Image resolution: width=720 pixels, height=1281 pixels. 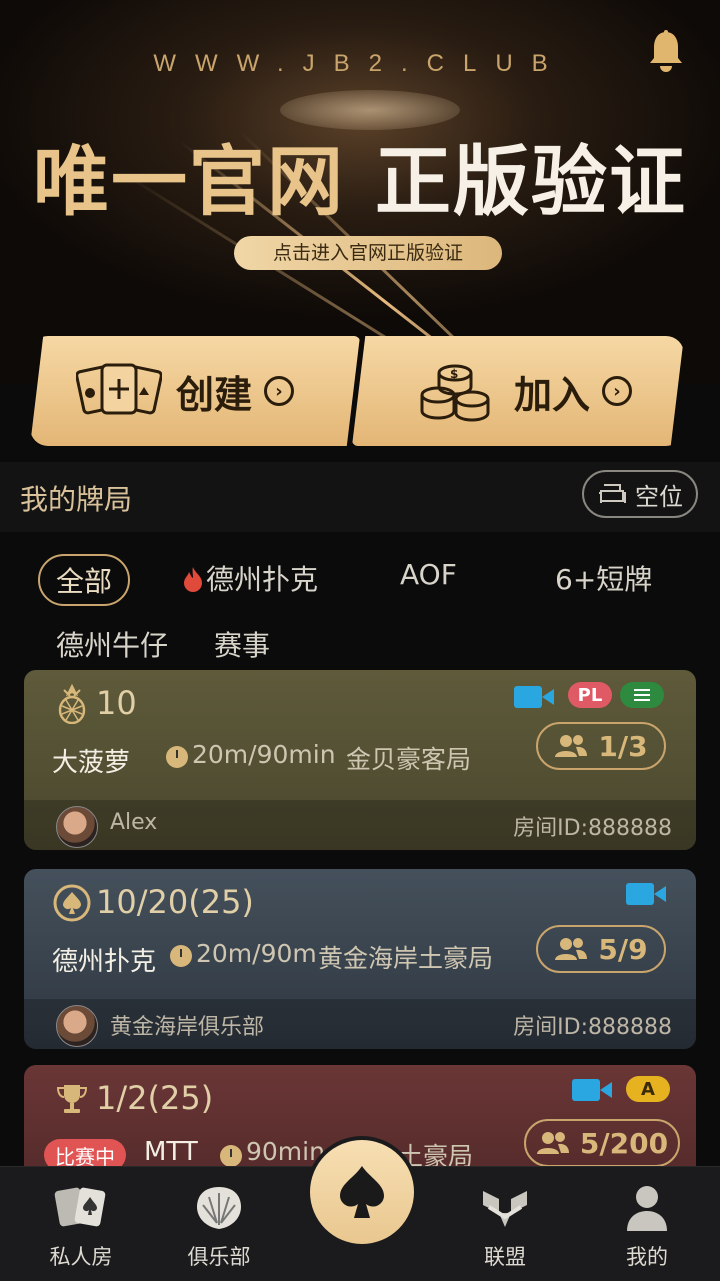 What do you see at coordinates (219, 1208) in the screenshot?
I see `club-shell-icon` at bounding box center [219, 1208].